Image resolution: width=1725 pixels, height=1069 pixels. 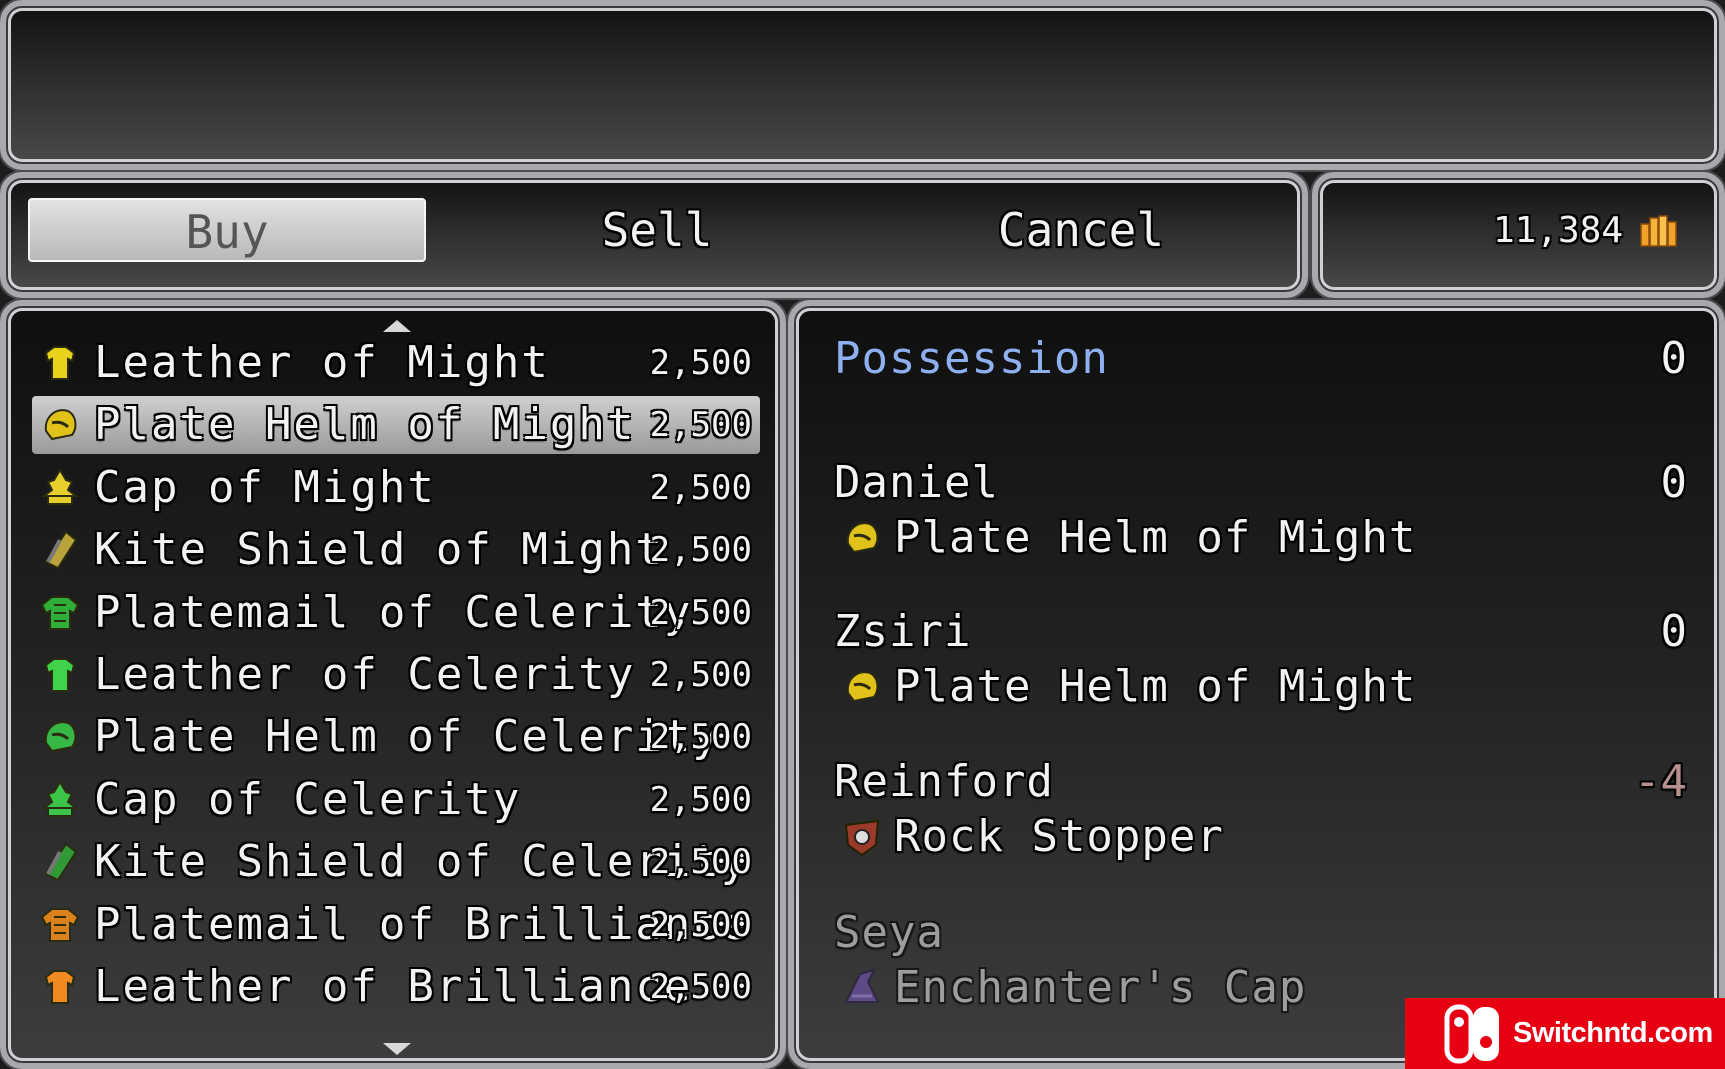 I want to click on shop-item-row: Kite Shield of Might 2,500, so click(x=396, y=550).